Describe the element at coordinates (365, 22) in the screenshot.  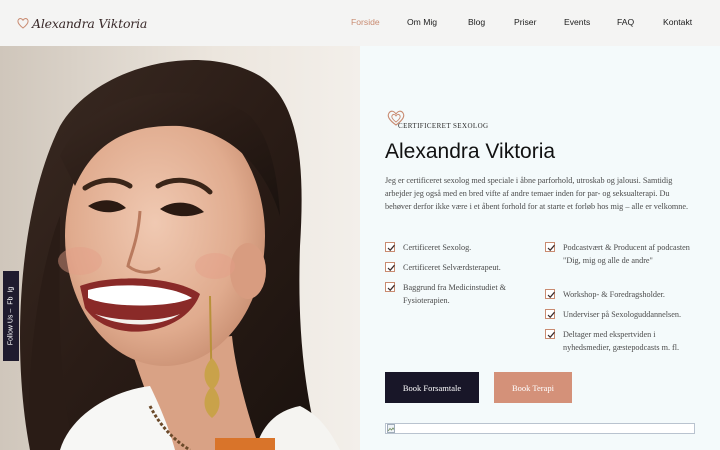
I see `nav-item-forside: Forside` at that location.